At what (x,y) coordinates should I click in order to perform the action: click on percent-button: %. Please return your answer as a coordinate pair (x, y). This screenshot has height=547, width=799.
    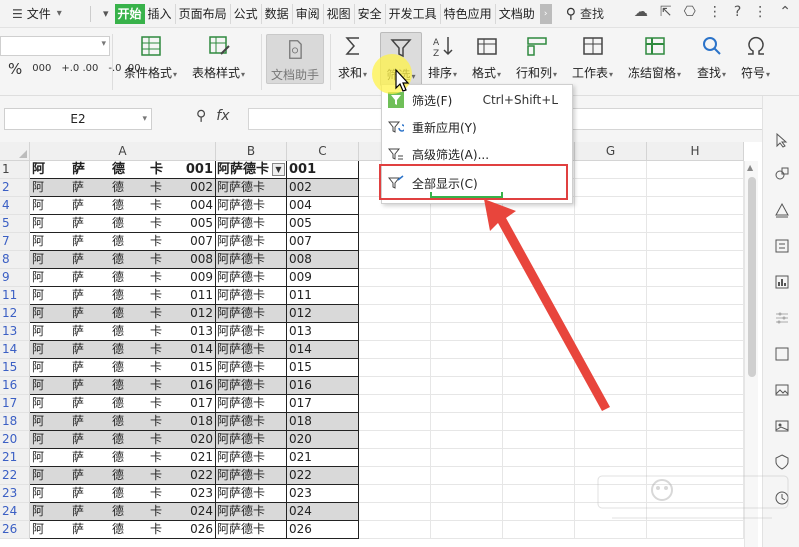
    Looking at the image, I should click on (15, 69).